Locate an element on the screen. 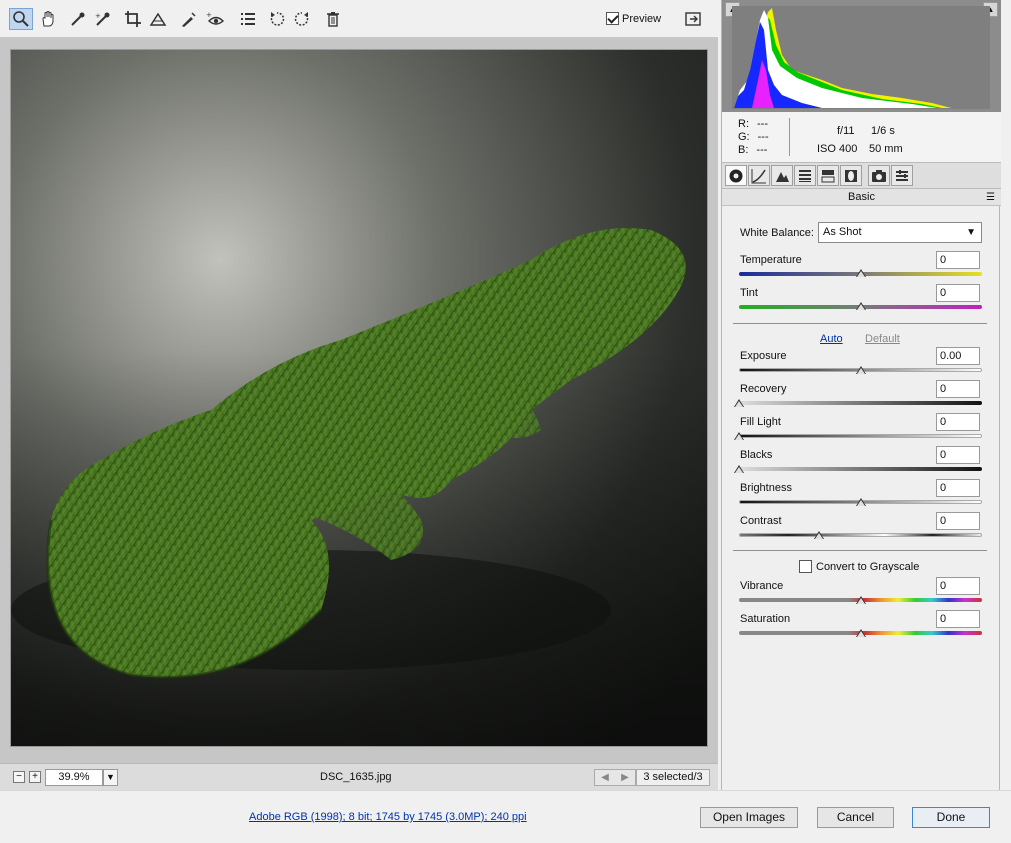 The height and width of the screenshot is (843, 1011). recovery-input: 0 is located at coordinates (958, 389).